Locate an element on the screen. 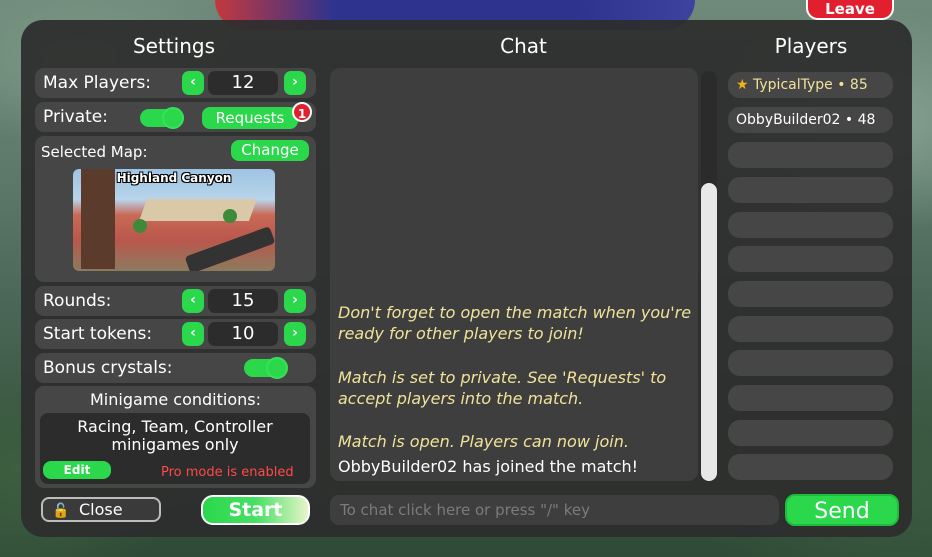 The width and height of the screenshot is (932, 557). private-toggle is located at coordinates (162, 118).